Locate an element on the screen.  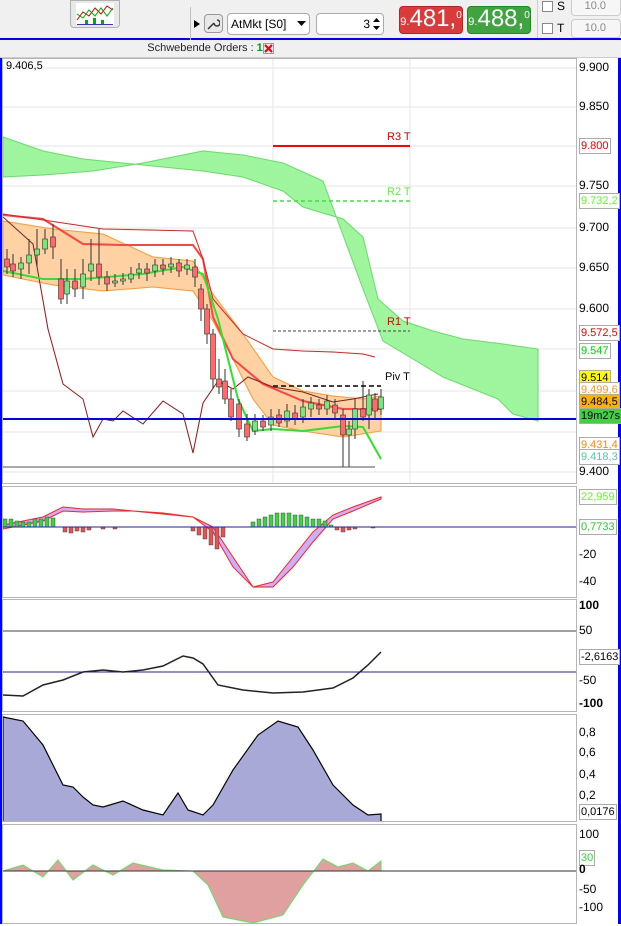
wrench-icon is located at coordinates (213, 23).